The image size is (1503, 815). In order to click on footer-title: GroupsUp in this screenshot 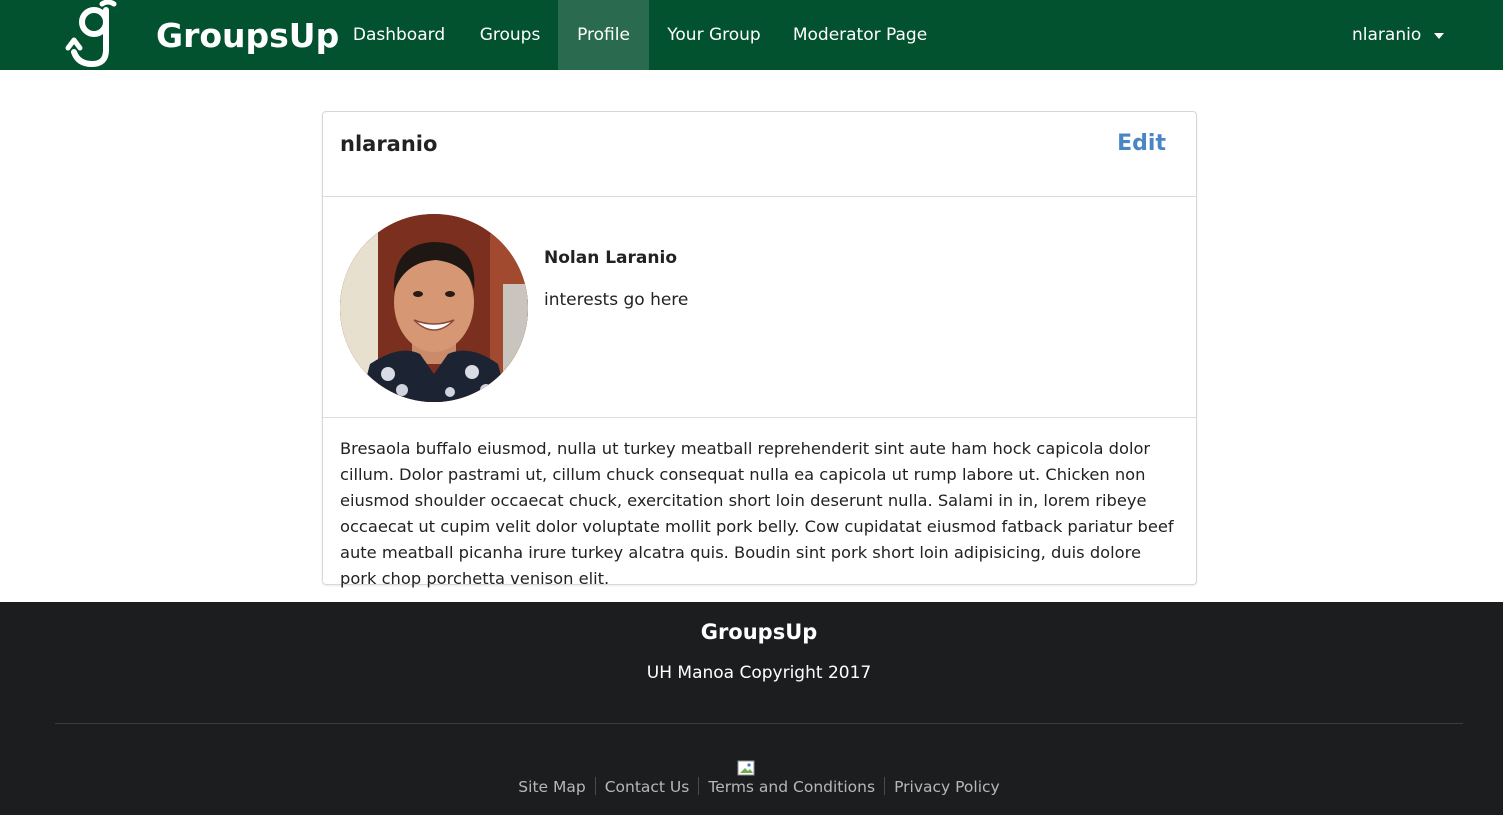, I will do `click(759, 632)`.